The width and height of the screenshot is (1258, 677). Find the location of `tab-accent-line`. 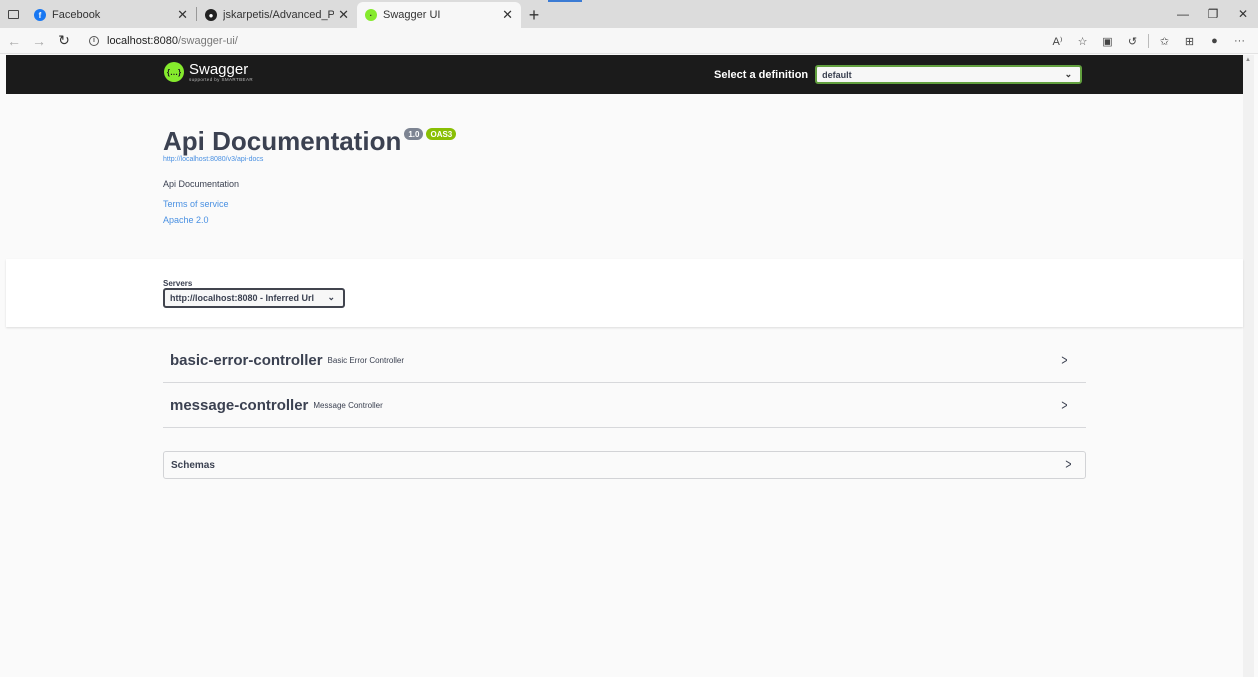

tab-accent-line is located at coordinates (565, 1).